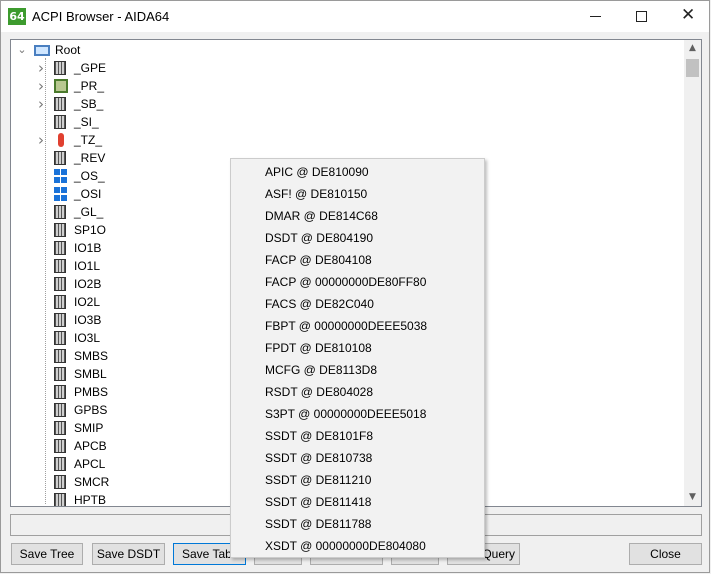  What do you see at coordinates (89, 428) in the screenshot?
I see `tree-node-label: SMIP` at bounding box center [89, 428].